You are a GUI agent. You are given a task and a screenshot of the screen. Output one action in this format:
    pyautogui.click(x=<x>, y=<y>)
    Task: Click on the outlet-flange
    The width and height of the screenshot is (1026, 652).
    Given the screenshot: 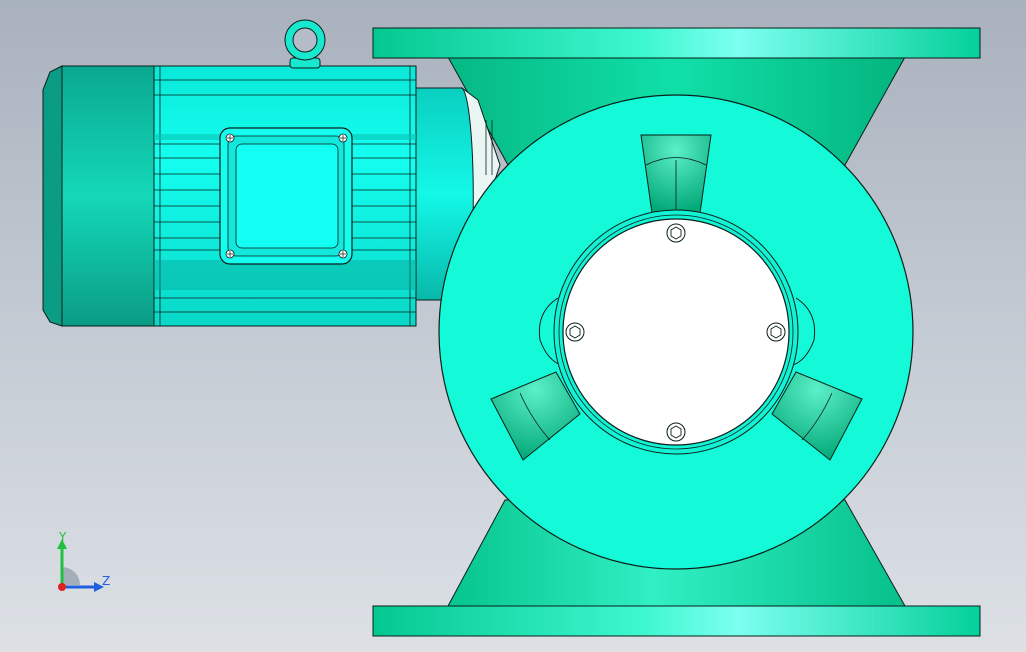 What is the action you would take?
    pyautogui.click(x=676, y=621)
    